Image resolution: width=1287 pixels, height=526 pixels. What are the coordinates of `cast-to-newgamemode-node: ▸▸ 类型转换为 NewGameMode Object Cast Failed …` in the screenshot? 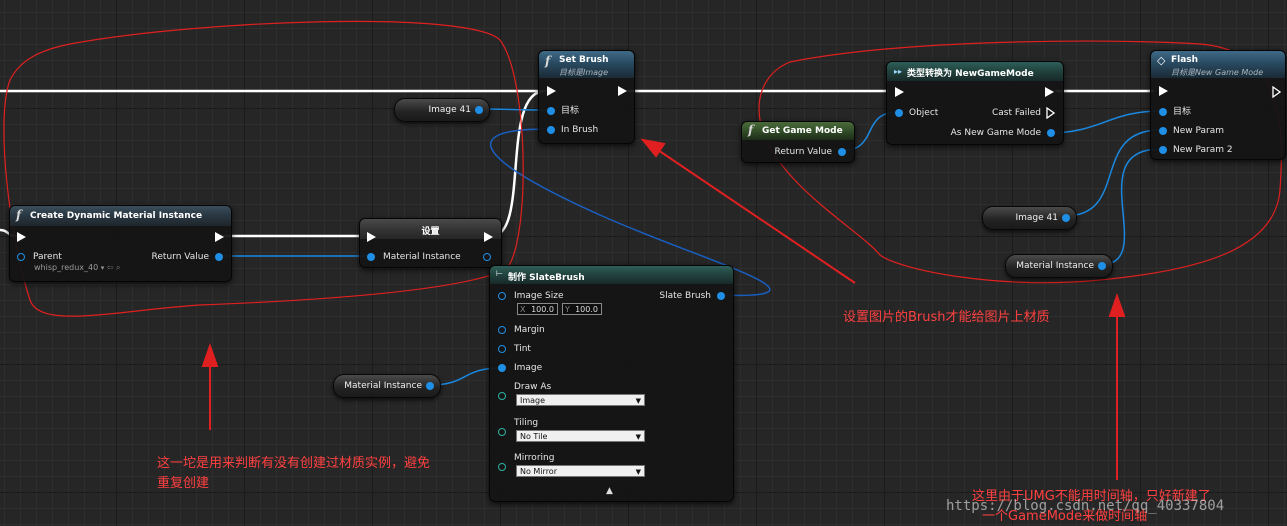 It's located at (975, 103).